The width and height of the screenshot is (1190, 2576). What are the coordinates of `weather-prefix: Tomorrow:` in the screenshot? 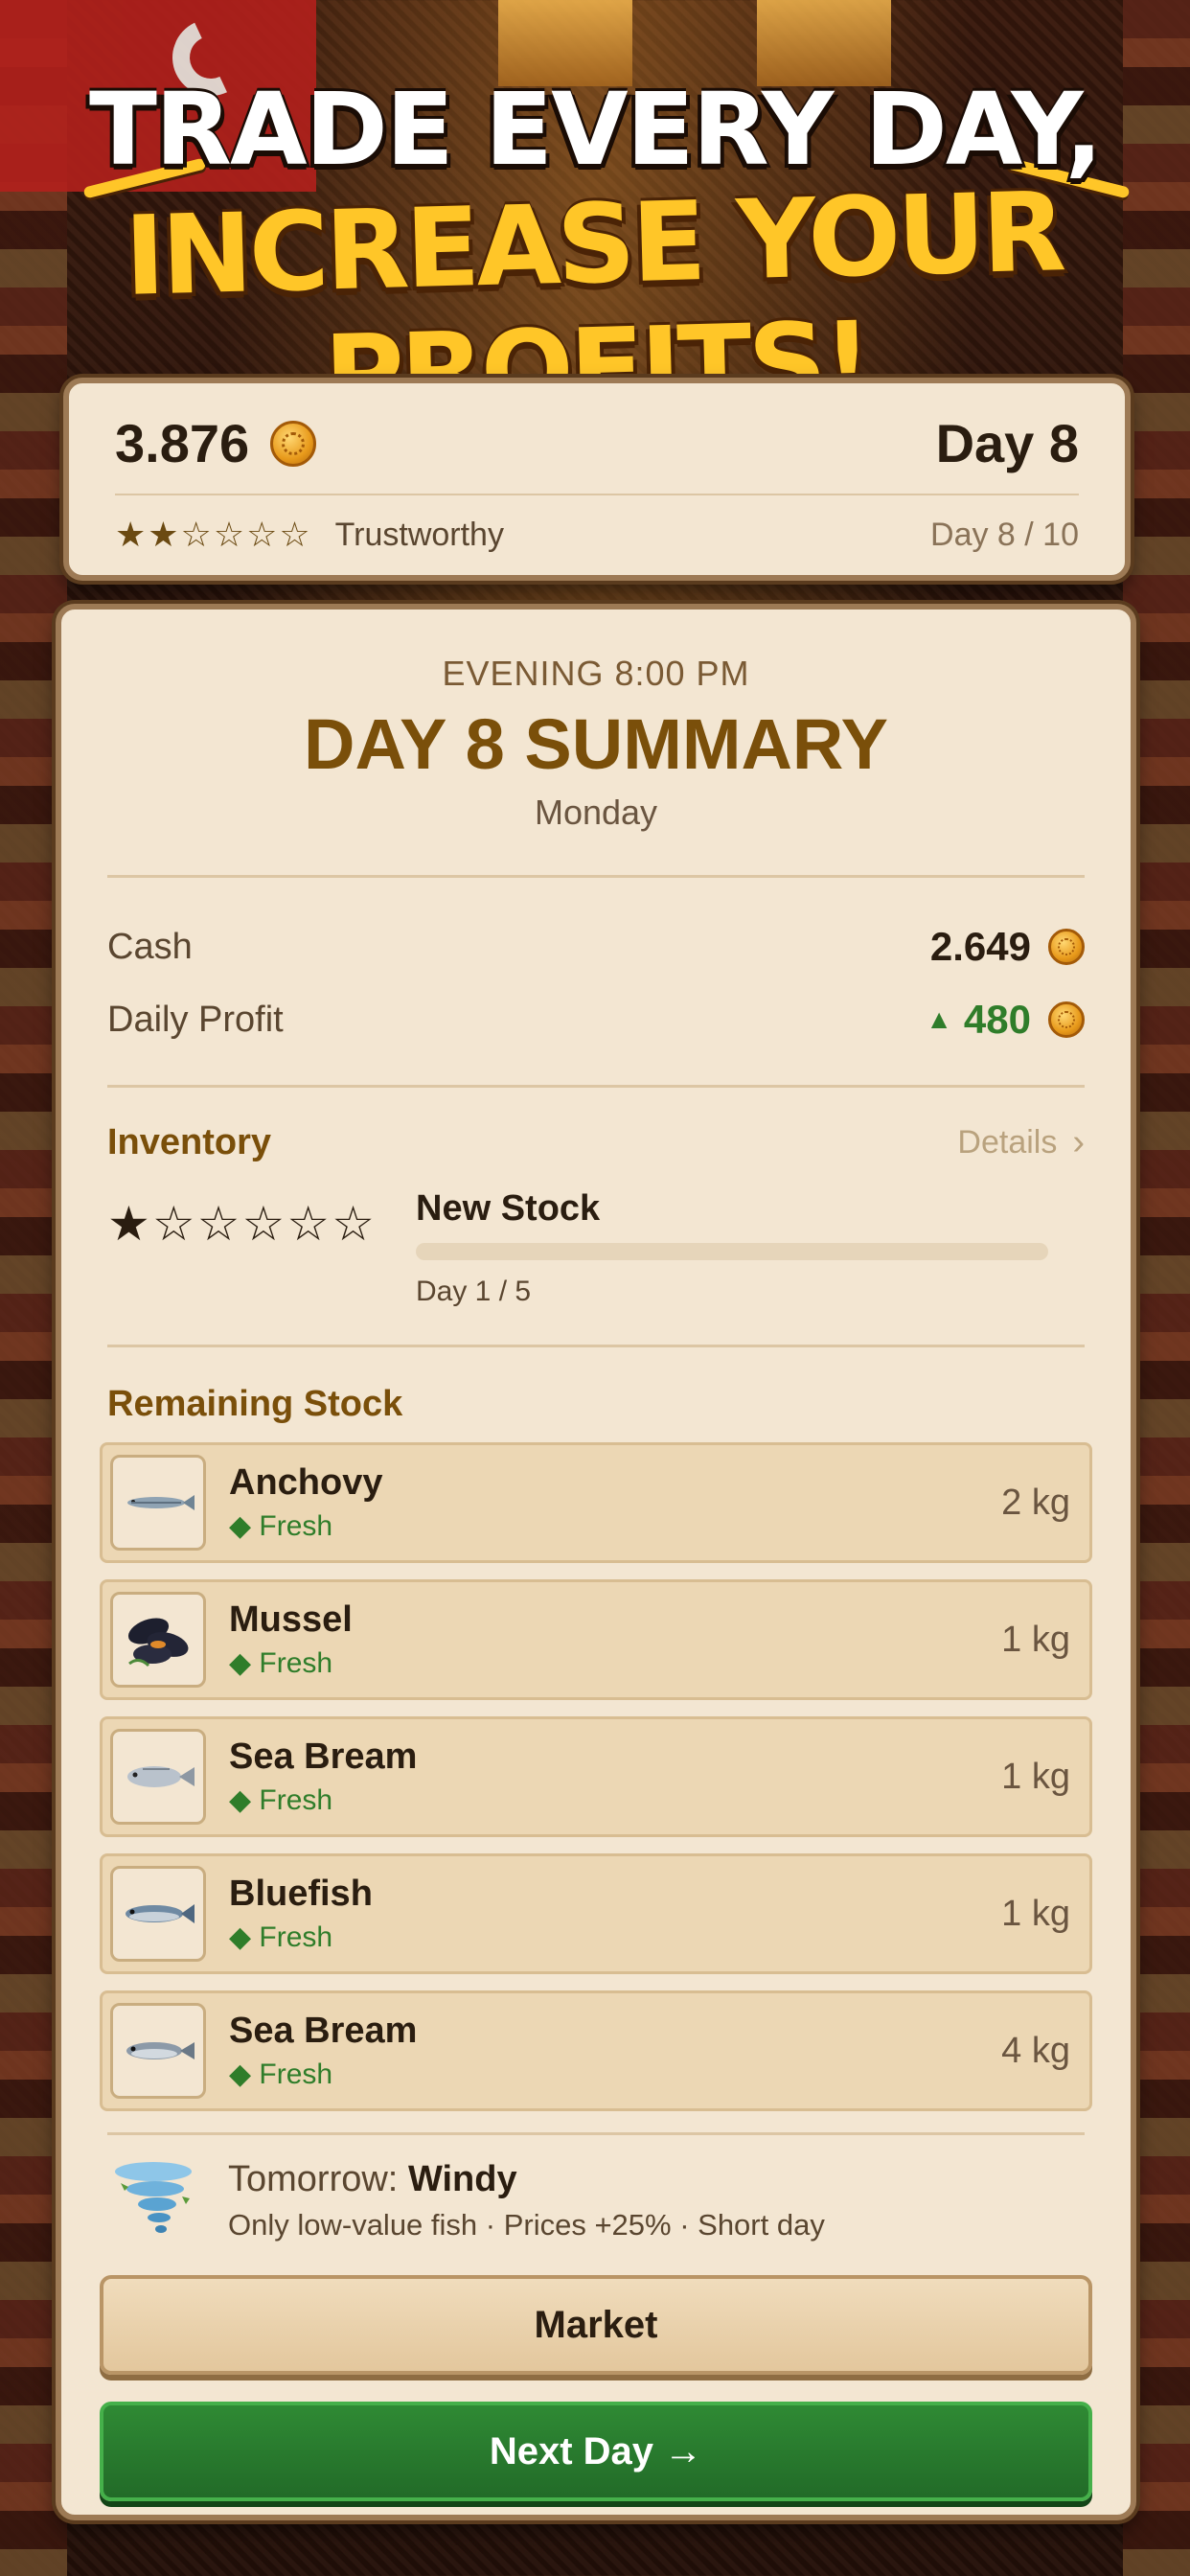 It's located at (313, 2179).